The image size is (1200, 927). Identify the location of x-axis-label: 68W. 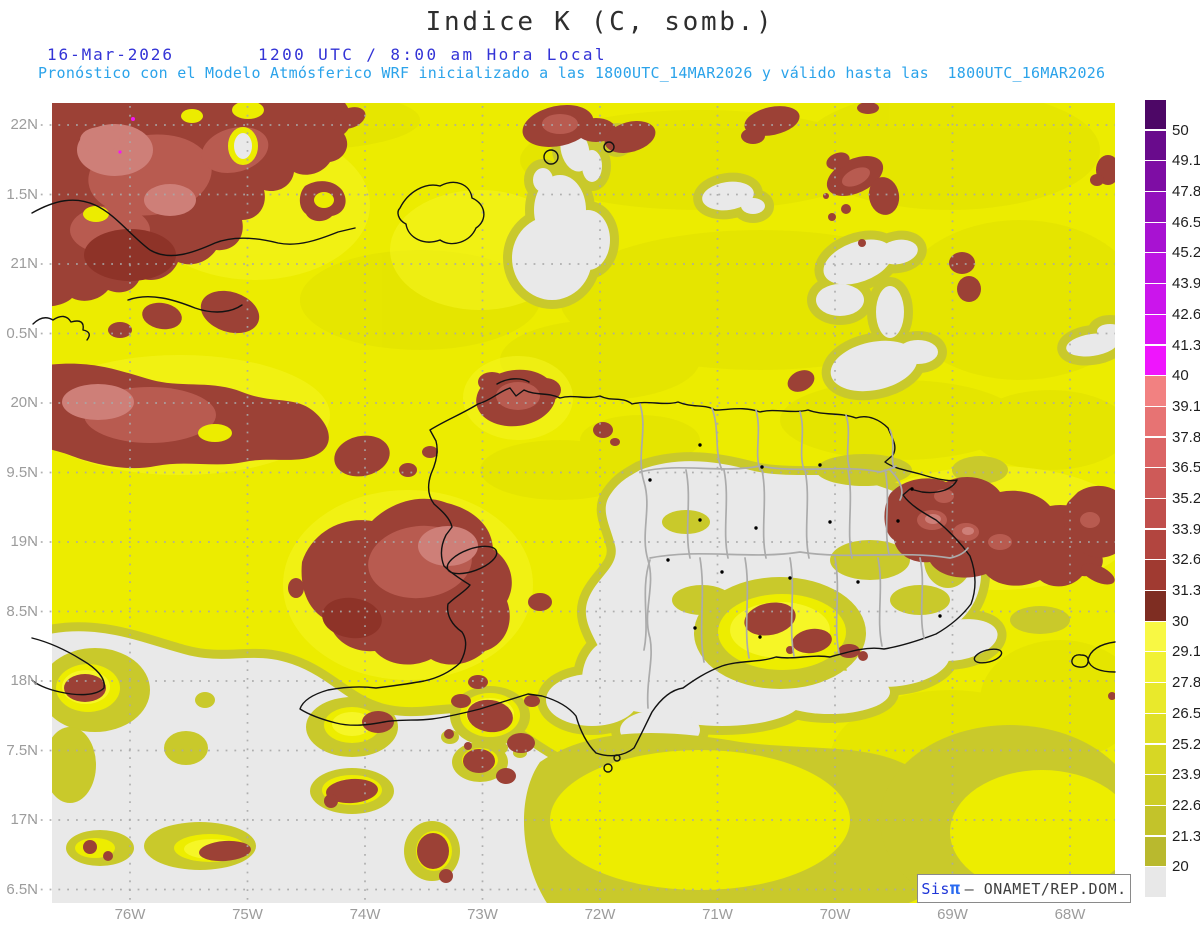
(1070, 914).